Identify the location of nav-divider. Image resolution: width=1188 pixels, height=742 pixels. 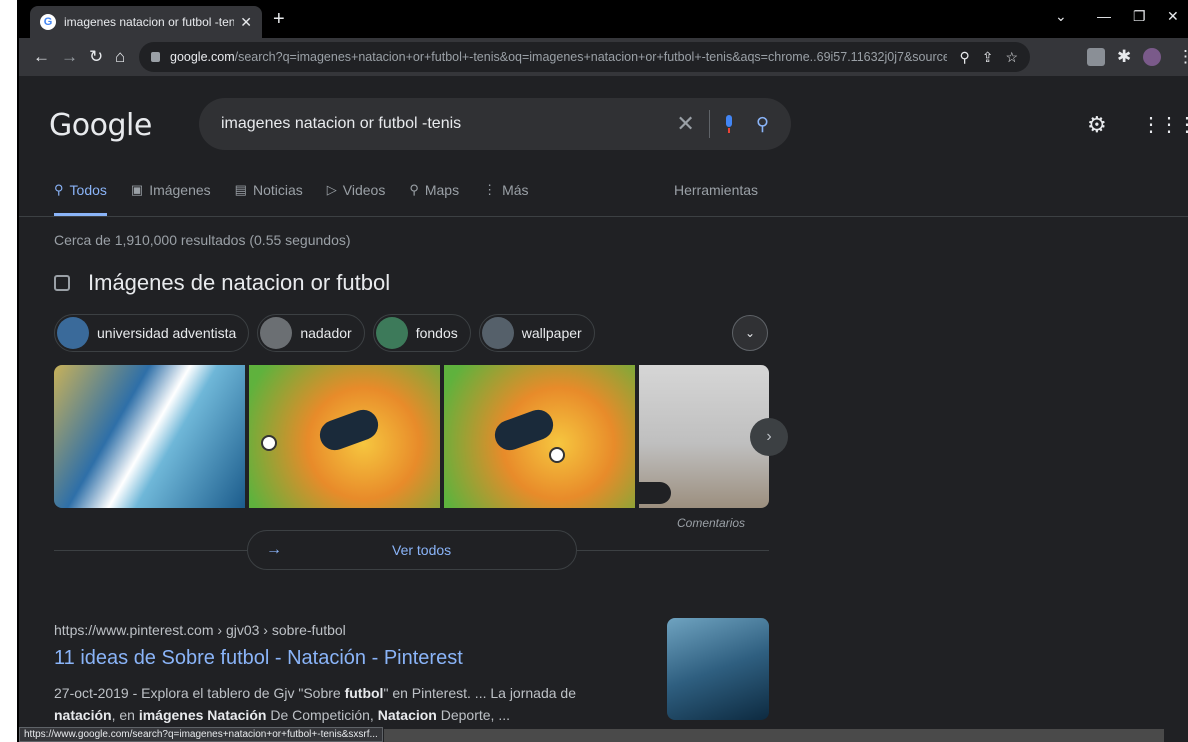
(603, 216).